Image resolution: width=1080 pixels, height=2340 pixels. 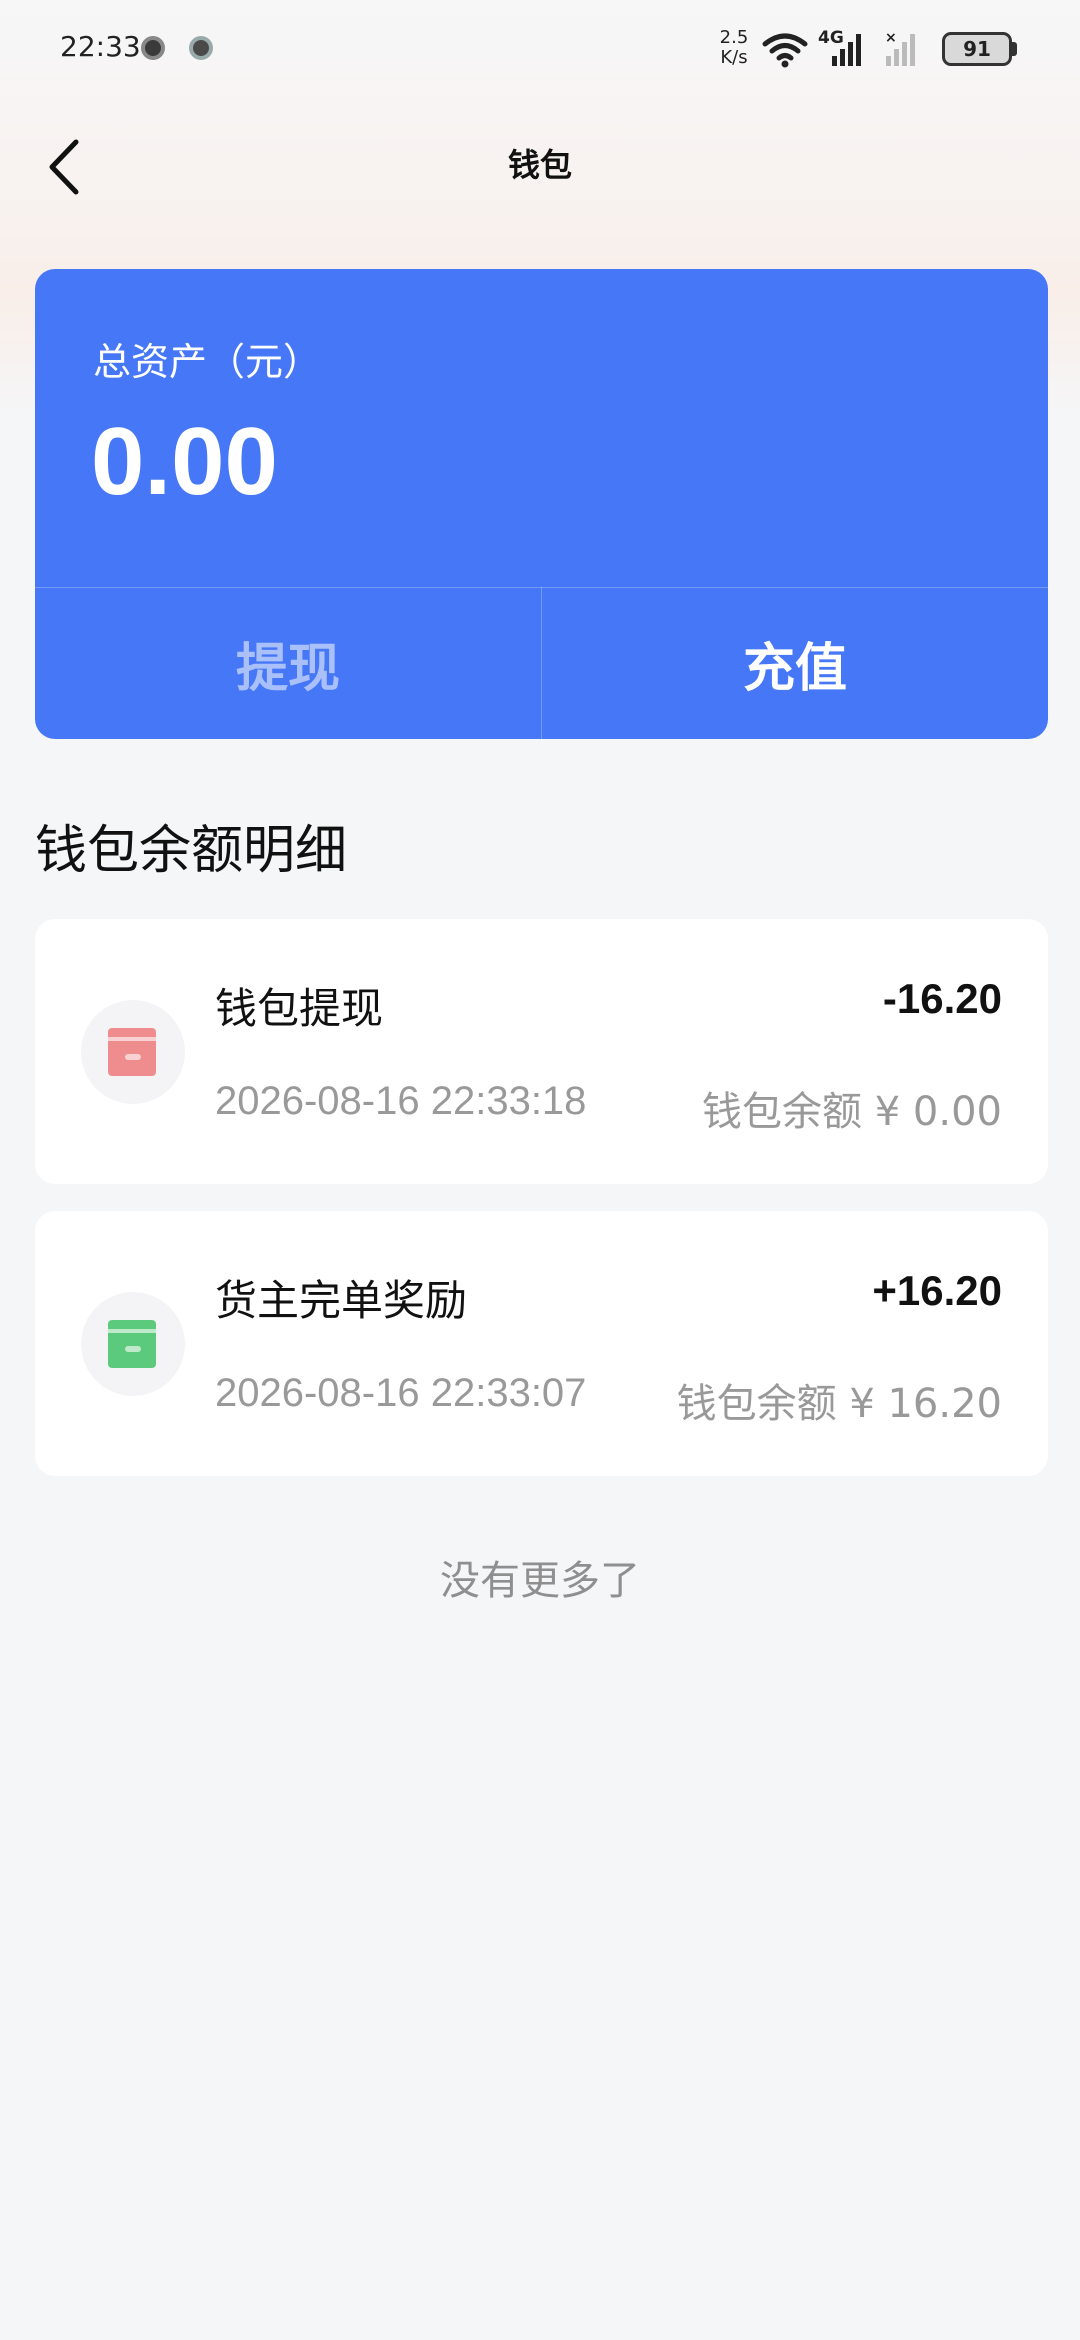 I want to click on record-amount: +16.20, so click(x=937, y=1290).